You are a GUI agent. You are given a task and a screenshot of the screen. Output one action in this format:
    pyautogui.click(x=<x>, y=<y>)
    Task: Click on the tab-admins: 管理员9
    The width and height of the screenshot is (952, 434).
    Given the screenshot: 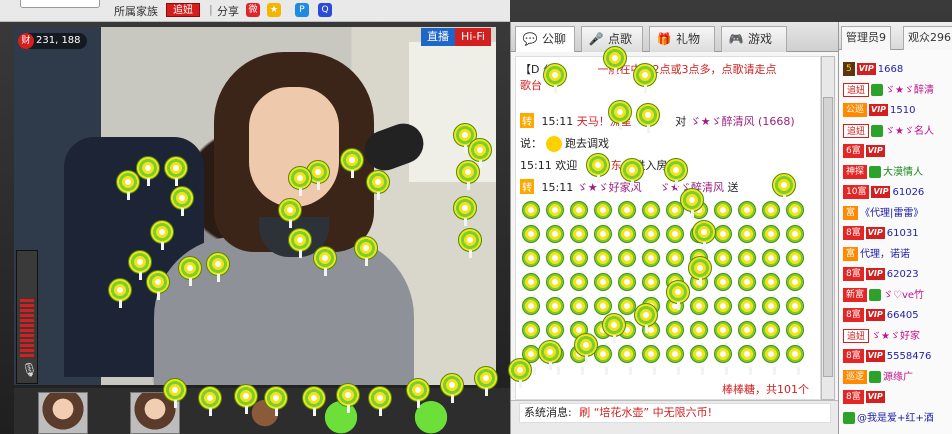 What is the action you would take?
    pyautogui.click(x=866, y=38)
    